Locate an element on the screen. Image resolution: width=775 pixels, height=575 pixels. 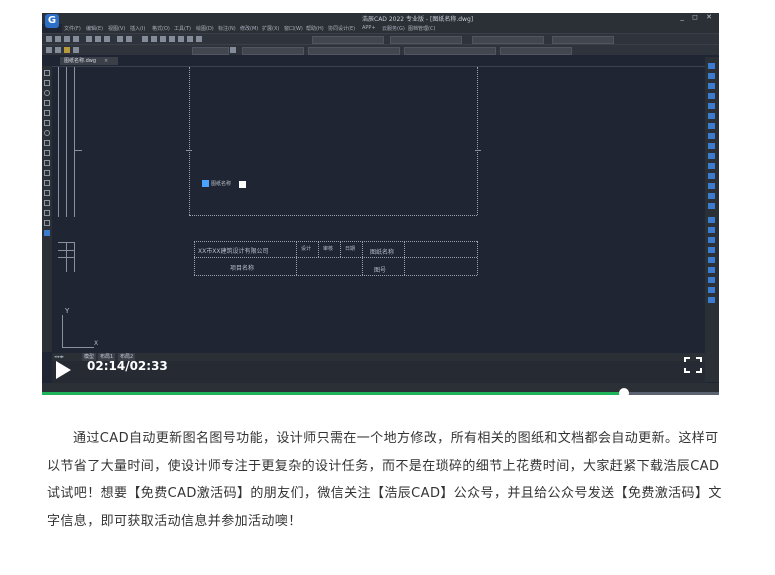
menu-item: 工具(T) is located at coordinates (182, 28).